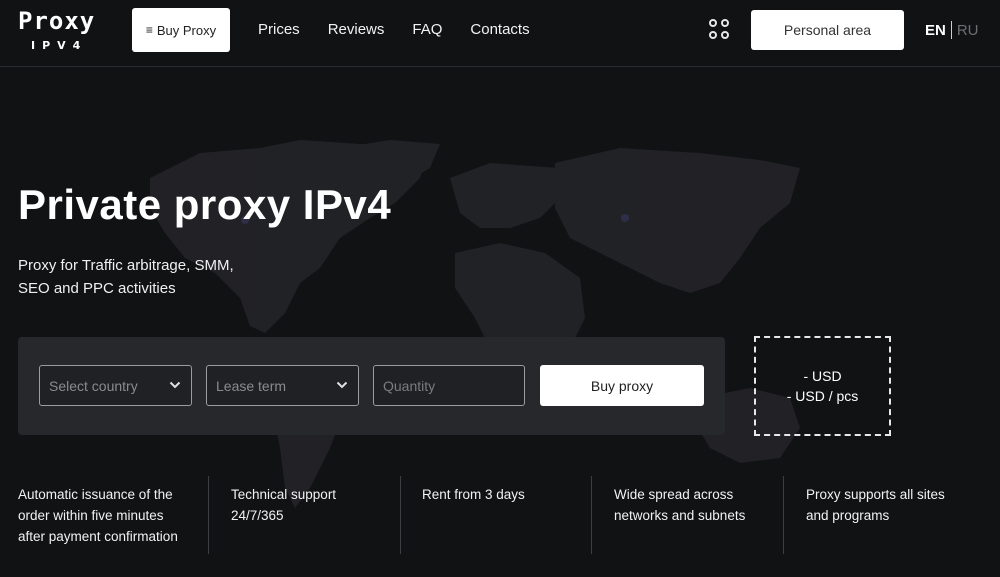  I want to click on price-summary: - USD - USD / pcs, so click(822, 386).